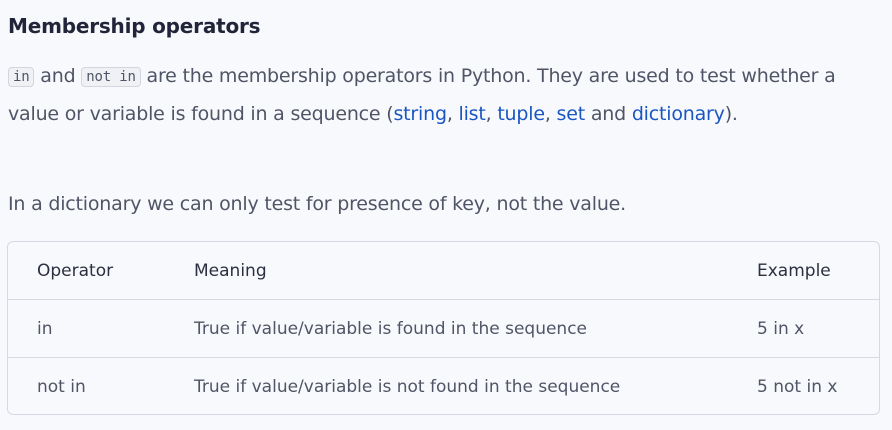 The width and height of the screenshot is (892, 430). I want to click on cell-example: 5 not in x, so click(797, 387).